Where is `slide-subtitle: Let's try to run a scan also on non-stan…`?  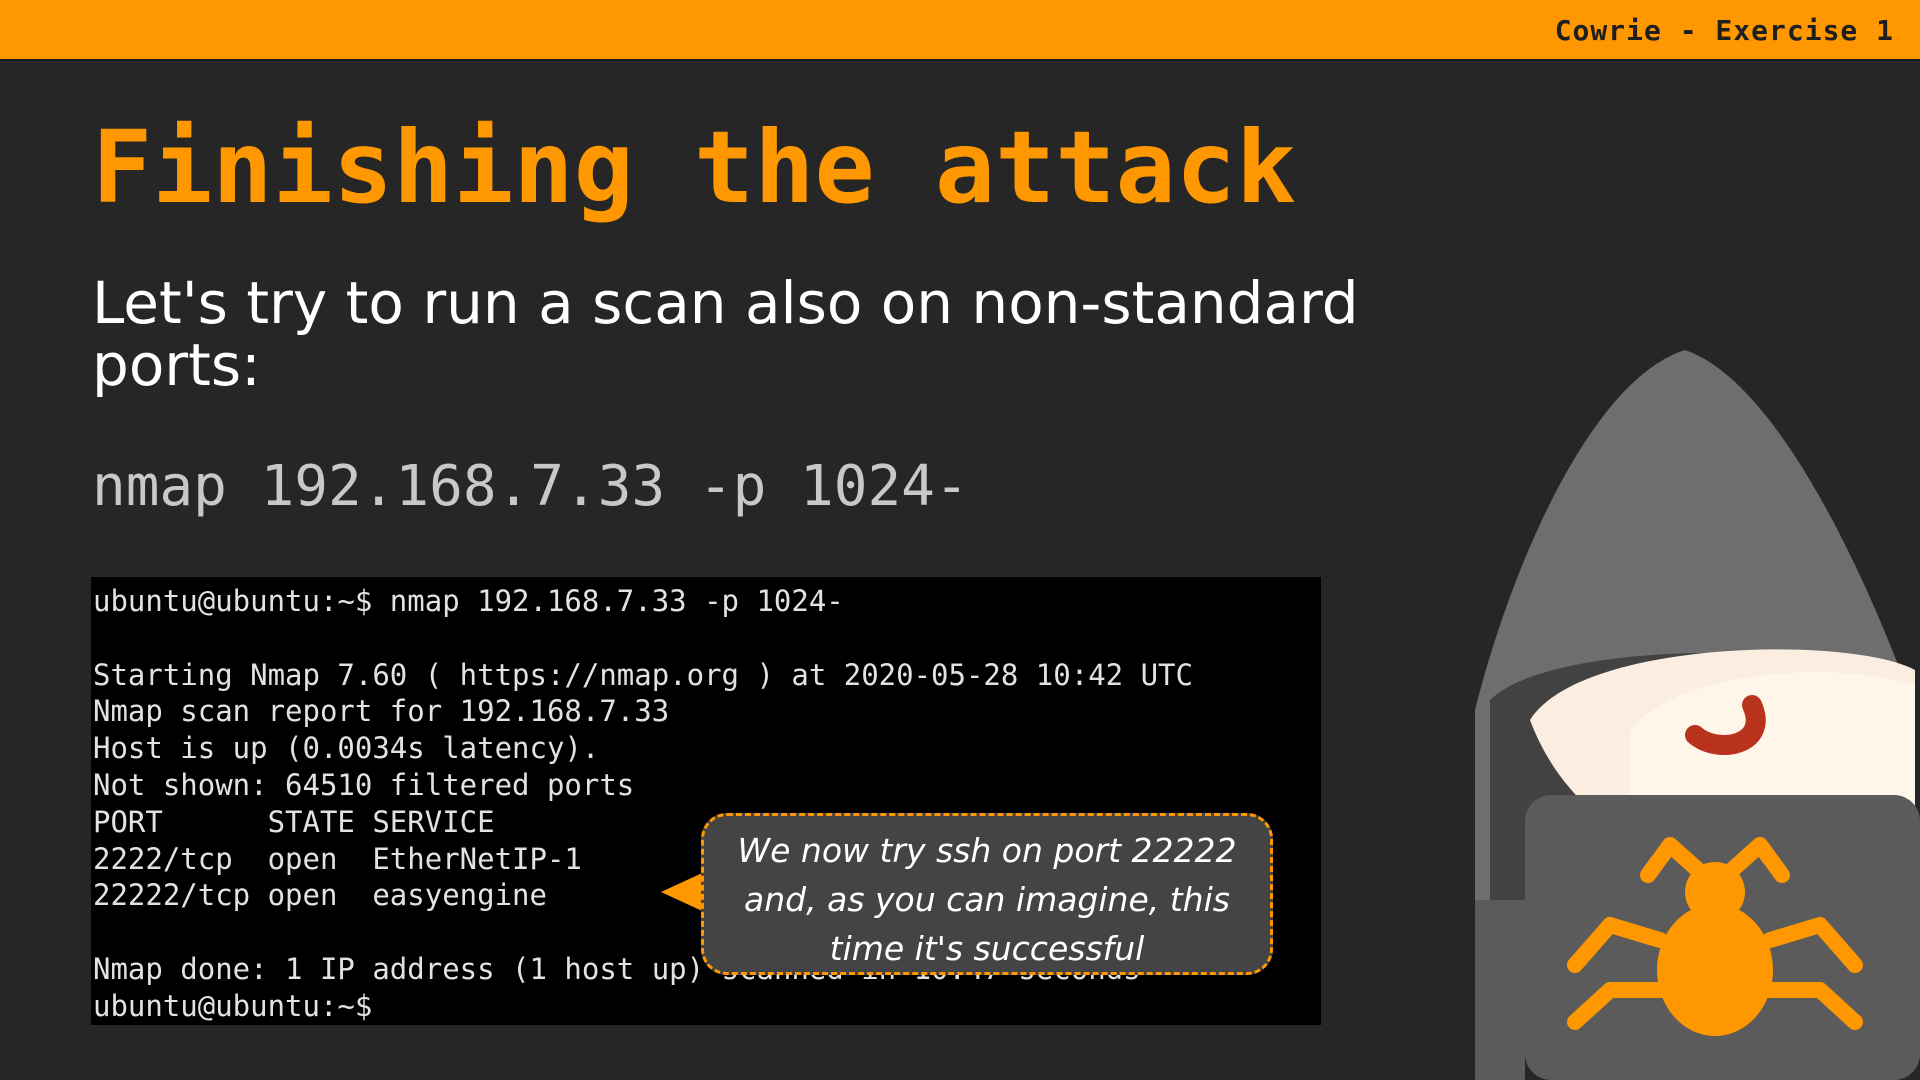
slide-subtitle: Let's try to run a scan also on non-stan… is located at coordinates (725, 334).